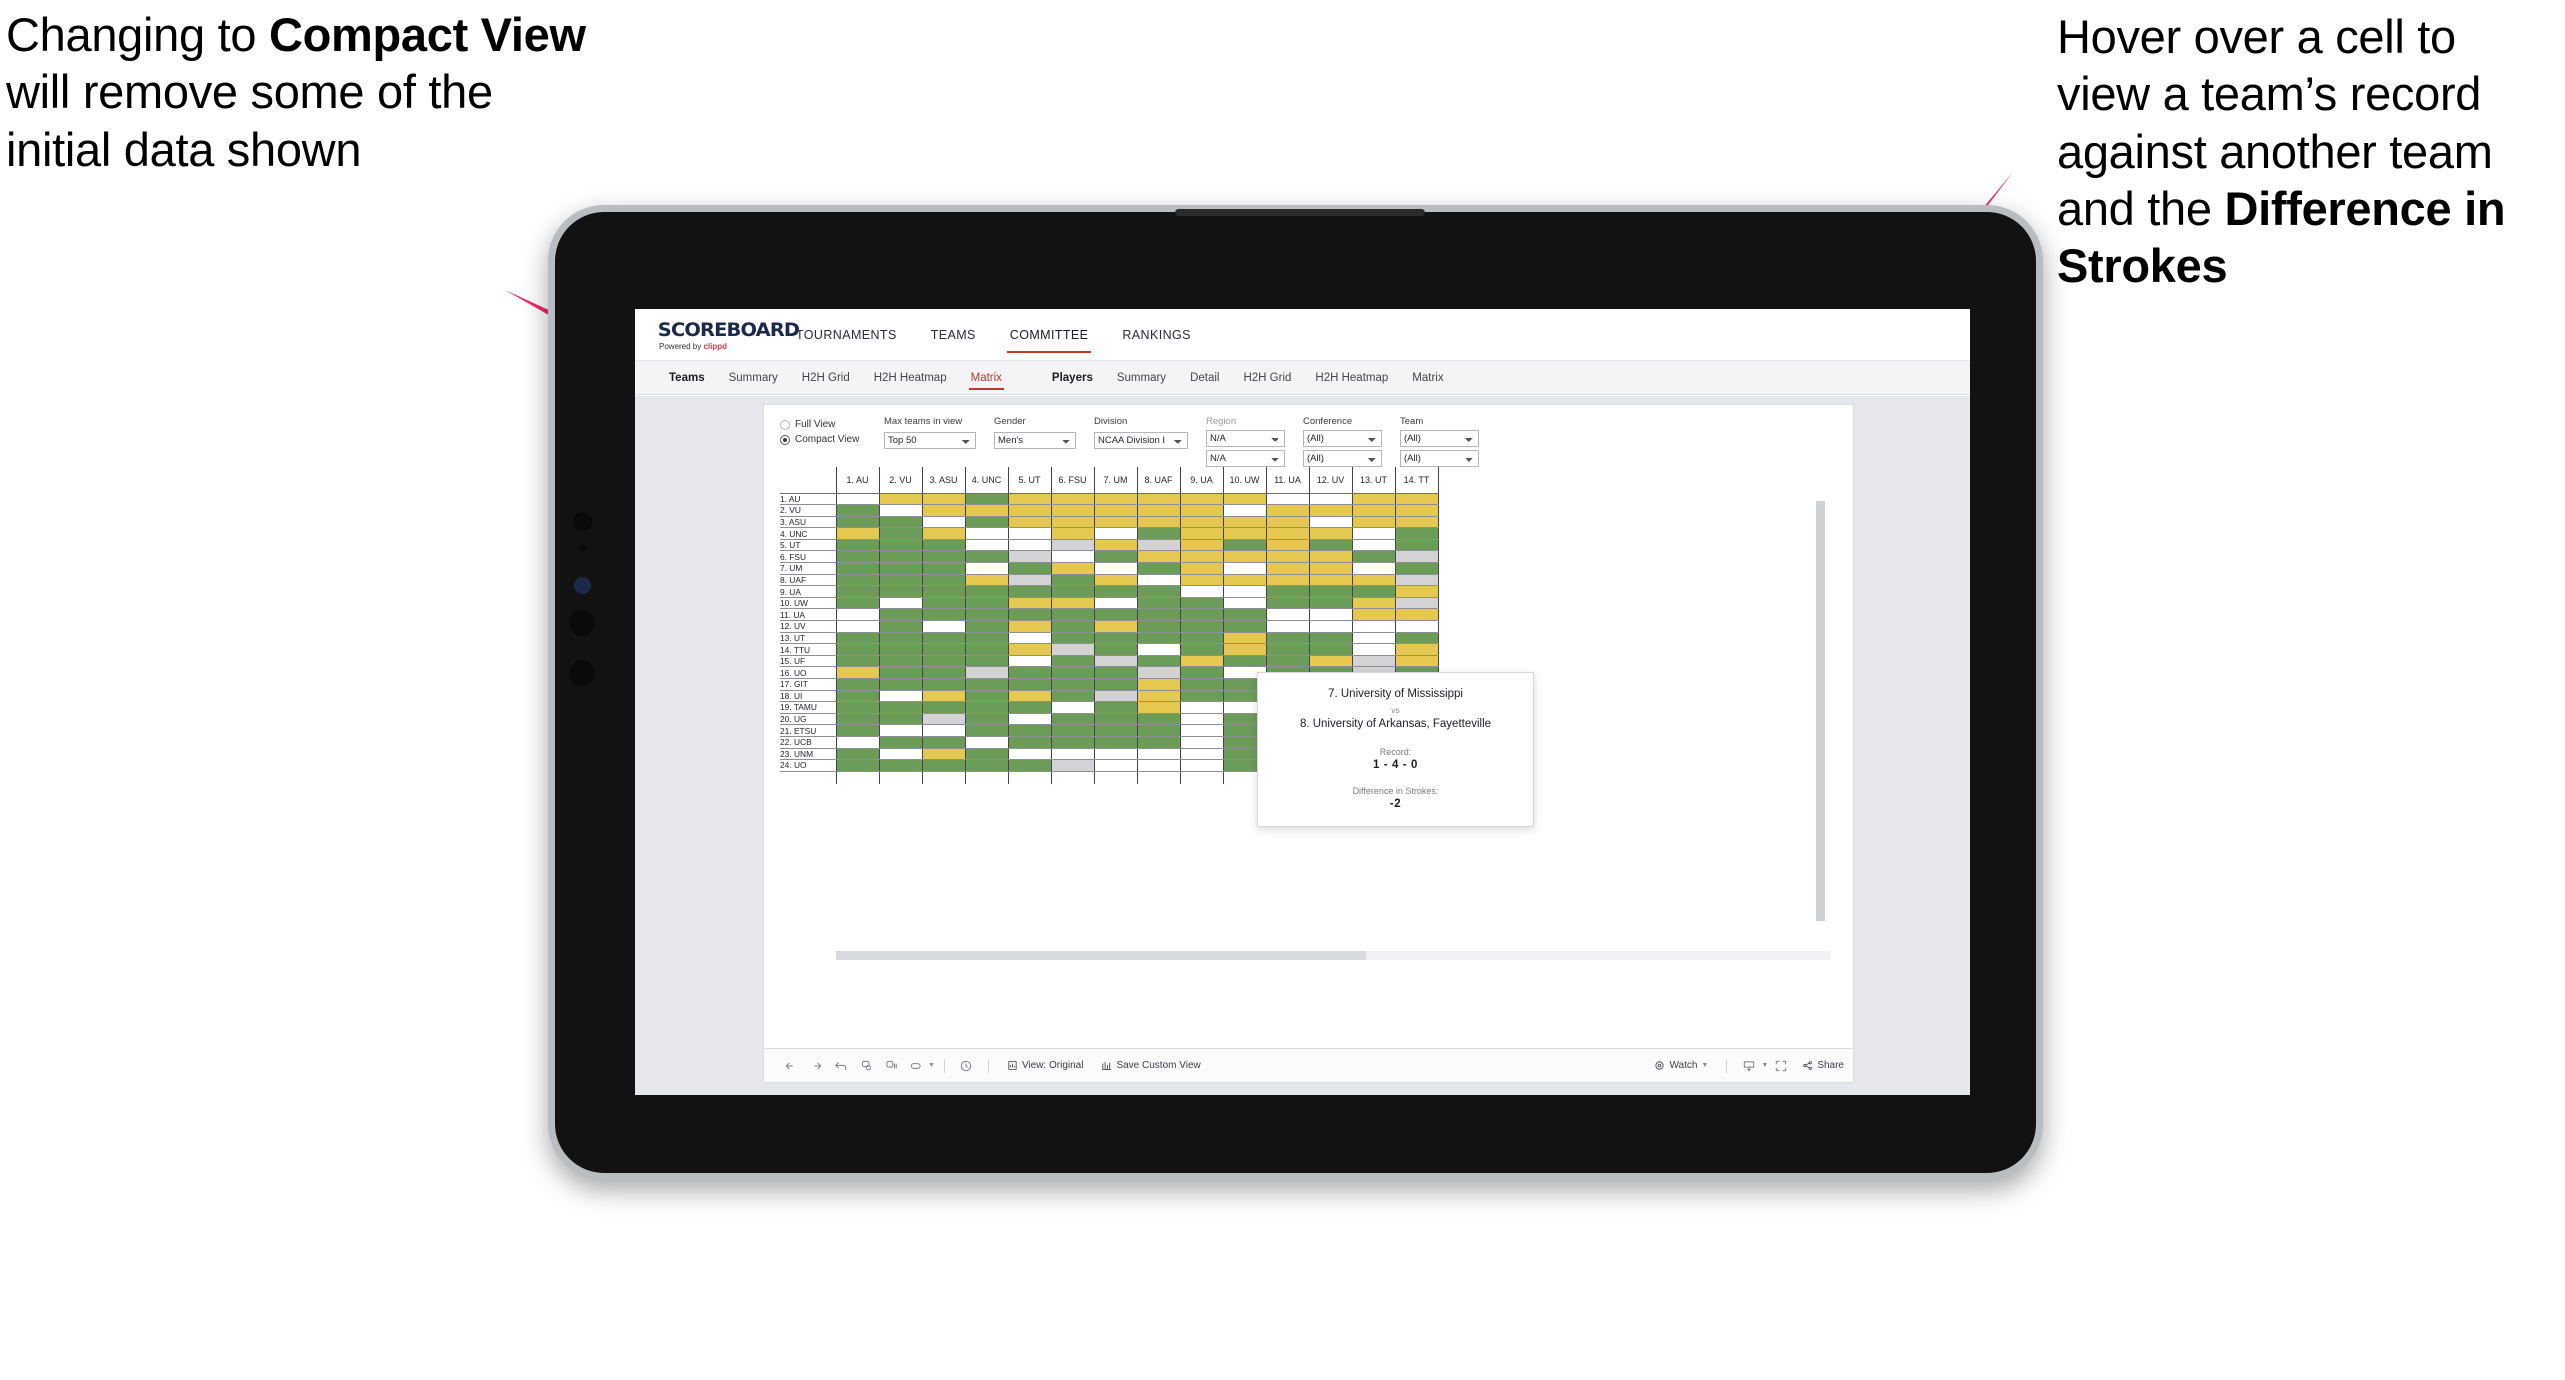 This screenshot has height=1380, width=2565. What do you see at coordinates (1764, 1065) in the screenshot?
I see `download-caret-icon: ▼` at bounding box center [1764, 1065].